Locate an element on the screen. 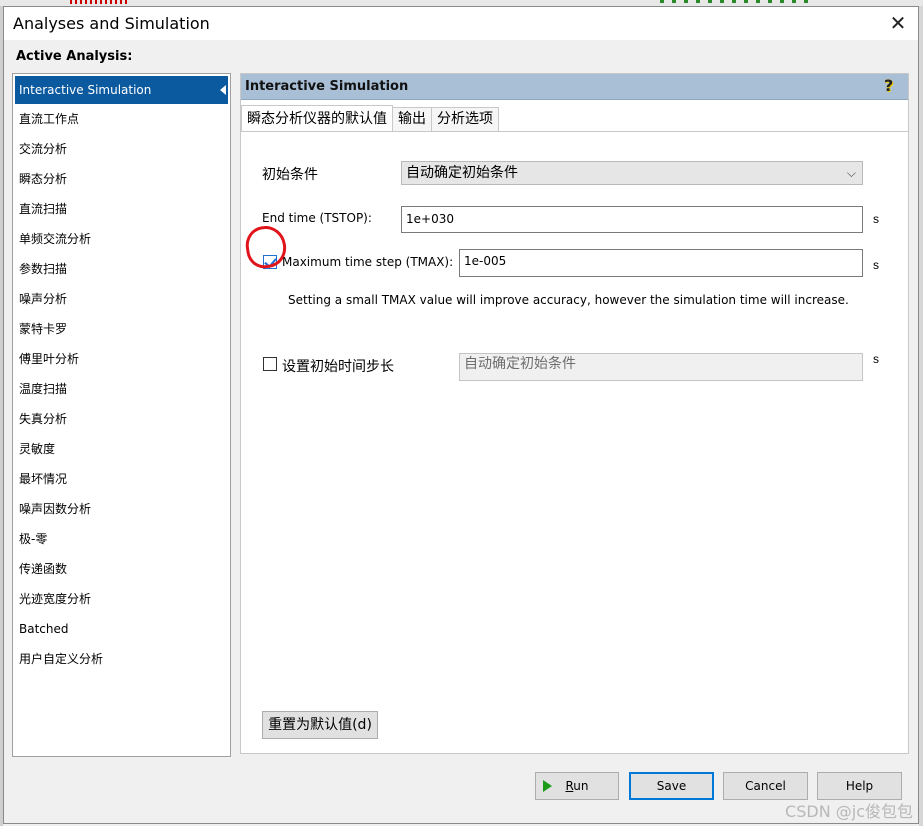  panel-header: Interactive Simulation ? is located at coordinates (574, 87).